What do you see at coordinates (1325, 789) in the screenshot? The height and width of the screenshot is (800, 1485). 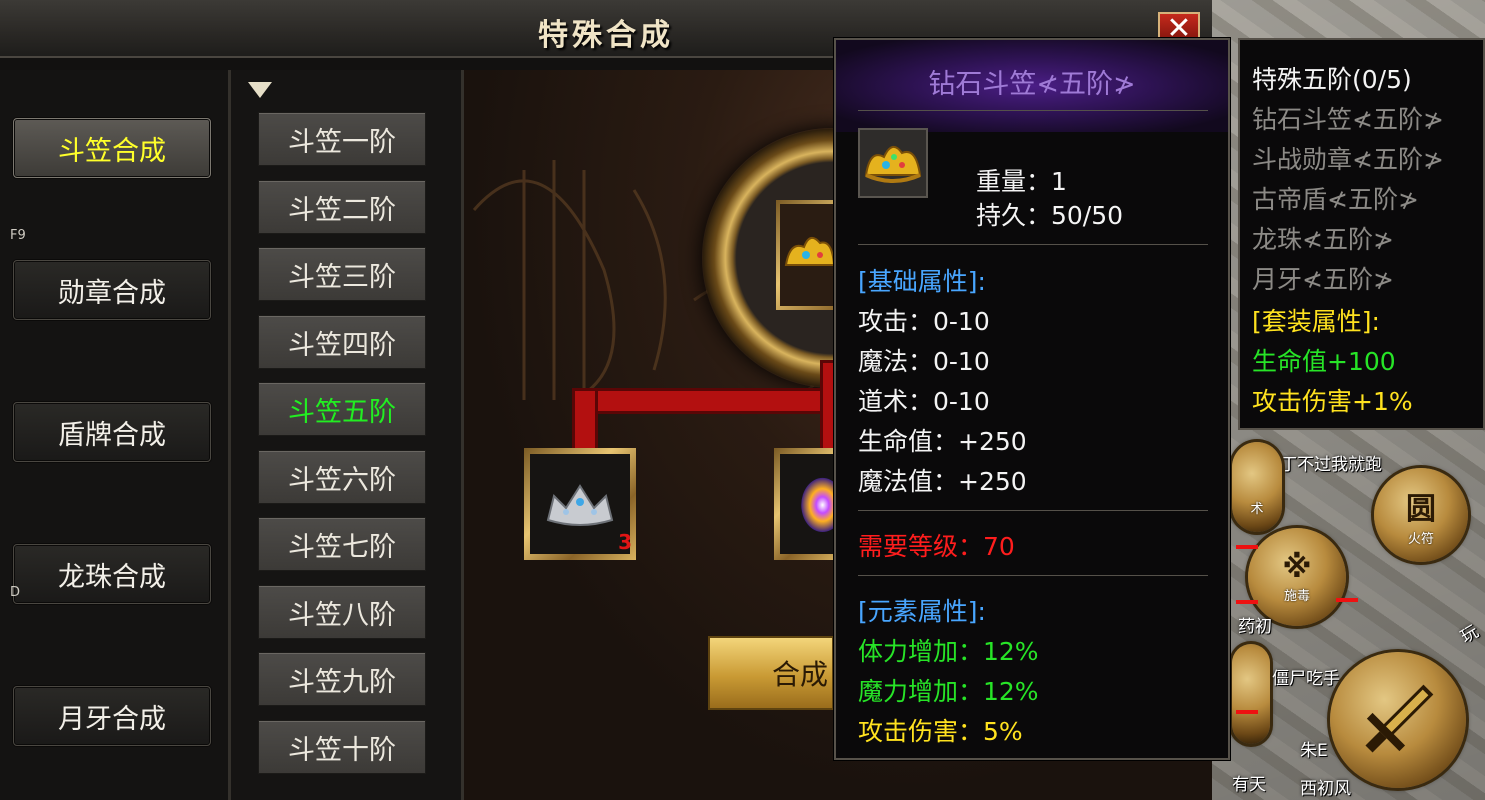 I see `map-text: 西初风` at bounding box center [1325, 789].